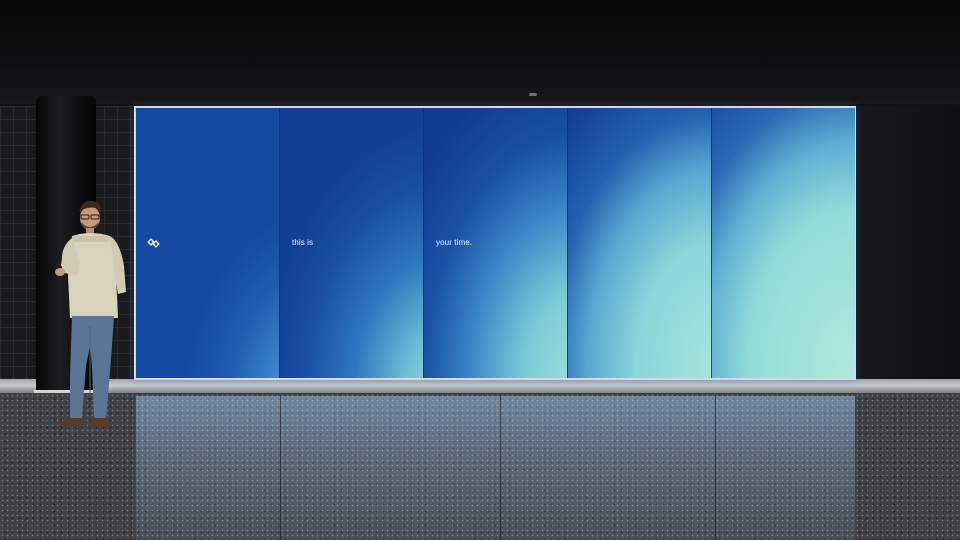 The height and width of the screenshot is (540, 960). Describe the element at coordinates (352, 243) in the screenshot. I see `display-panel-2: this is` at that location.